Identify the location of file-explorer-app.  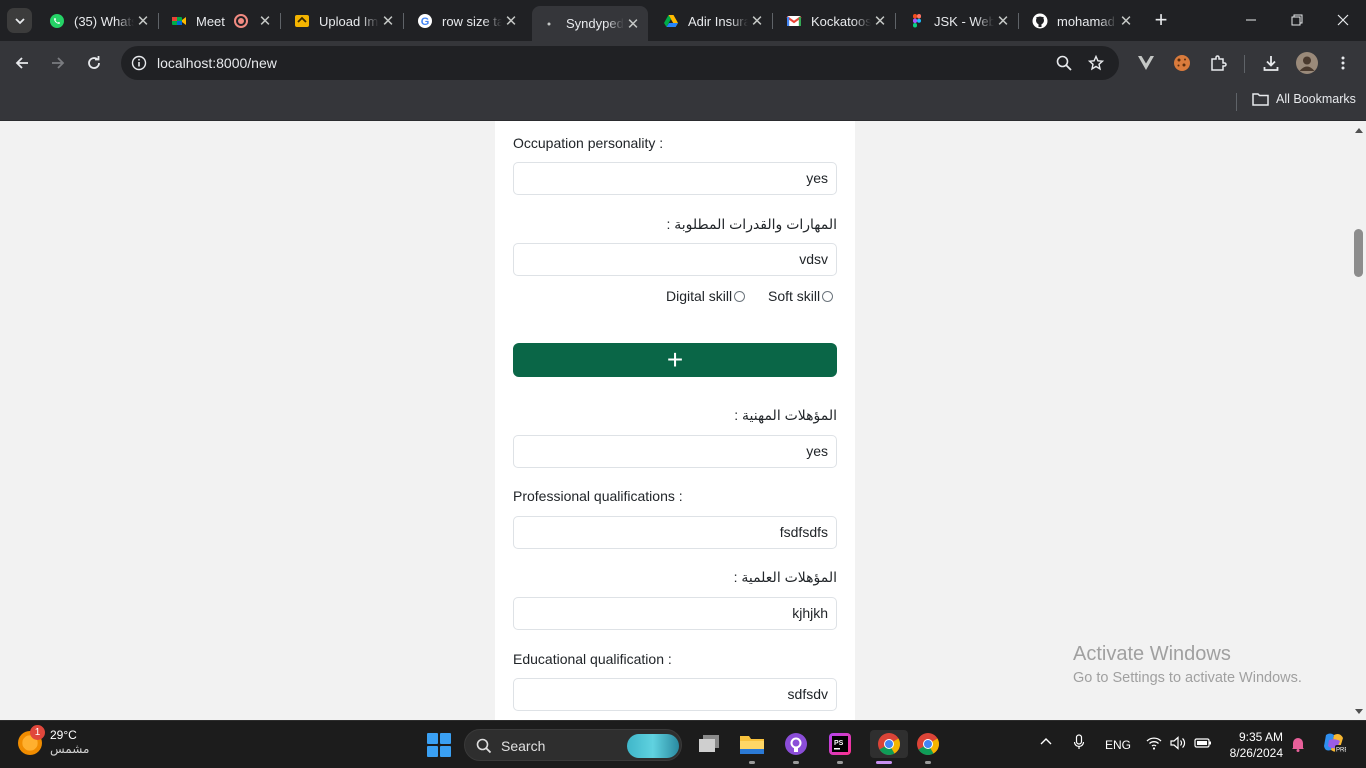
(752, 747).